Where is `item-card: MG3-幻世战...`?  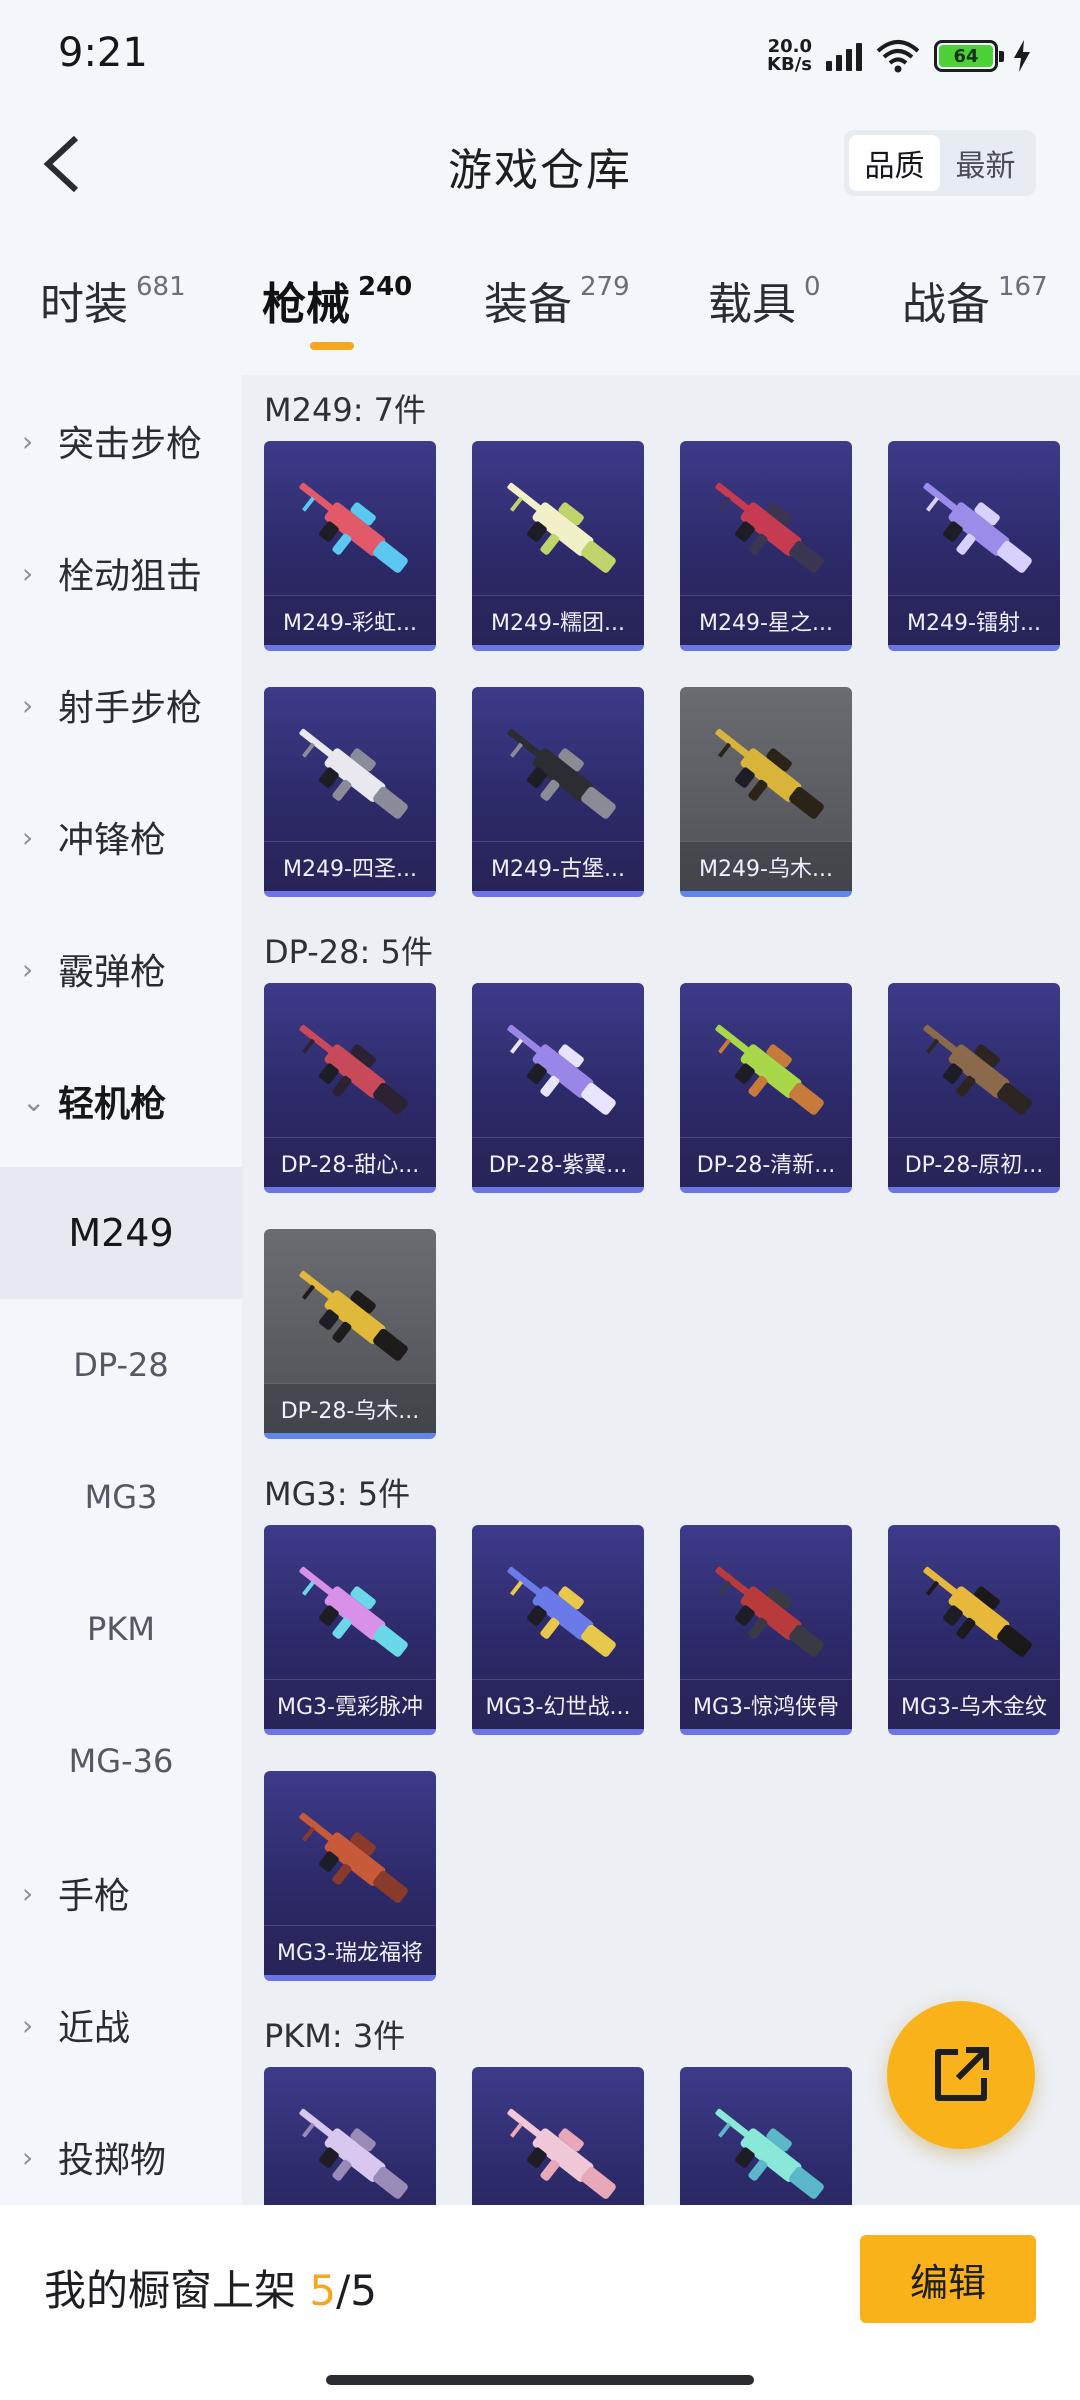 item-card: MG3-幻世战... is located at coordinates (558, 1630).